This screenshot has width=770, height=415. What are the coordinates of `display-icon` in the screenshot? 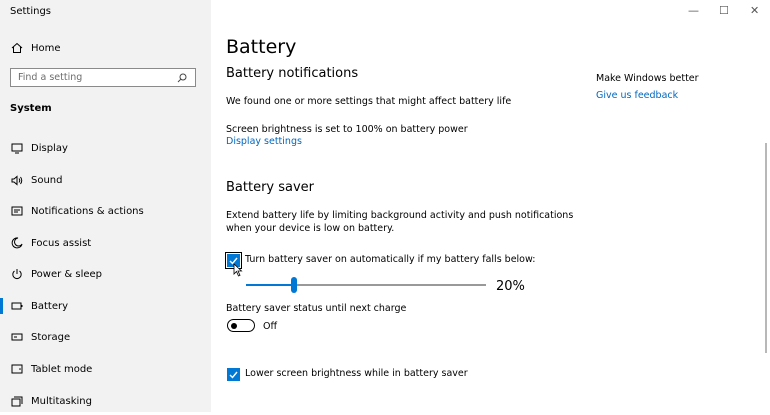 It's located at (17, 148).